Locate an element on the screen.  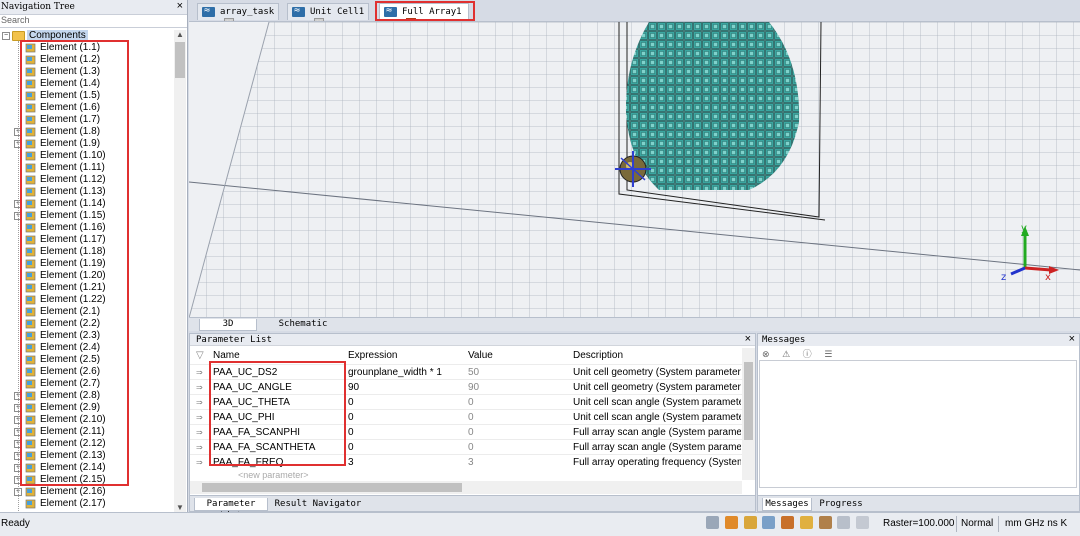
tree-item-element: Element (2.3) is located at coordinates (87, 336).